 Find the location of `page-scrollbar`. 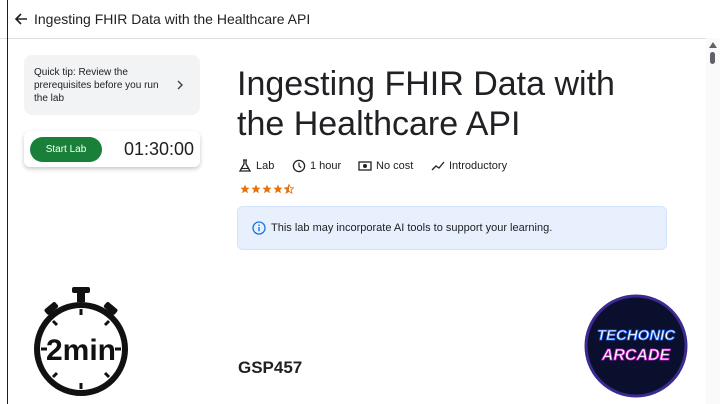

page-scrollbar is located at coordinates (713, 221).